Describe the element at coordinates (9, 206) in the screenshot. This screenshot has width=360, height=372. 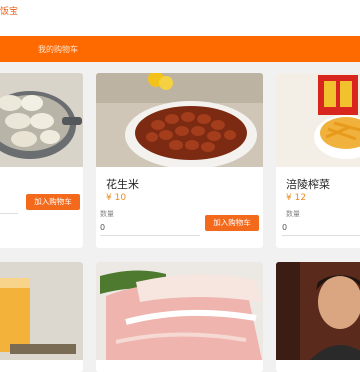
I see `quantity-input` at that location.